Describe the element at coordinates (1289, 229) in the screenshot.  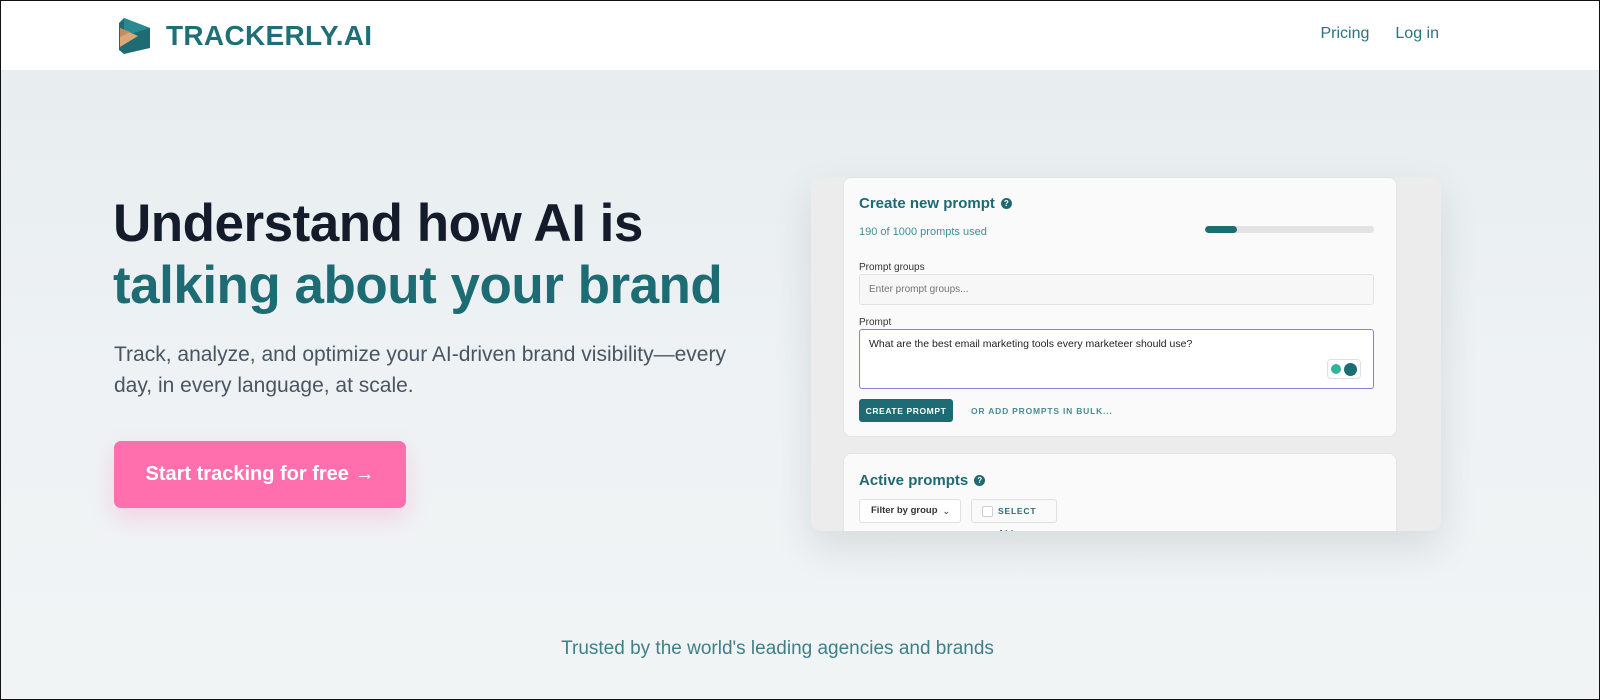
I see `prompt-usage-progress` at that location.